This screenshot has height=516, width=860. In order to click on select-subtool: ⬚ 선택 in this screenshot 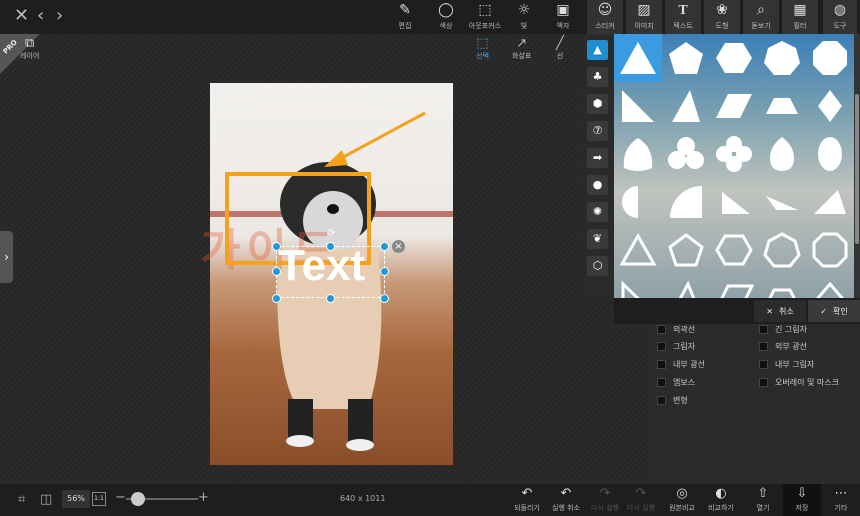, I will do `click(482, 48)`.